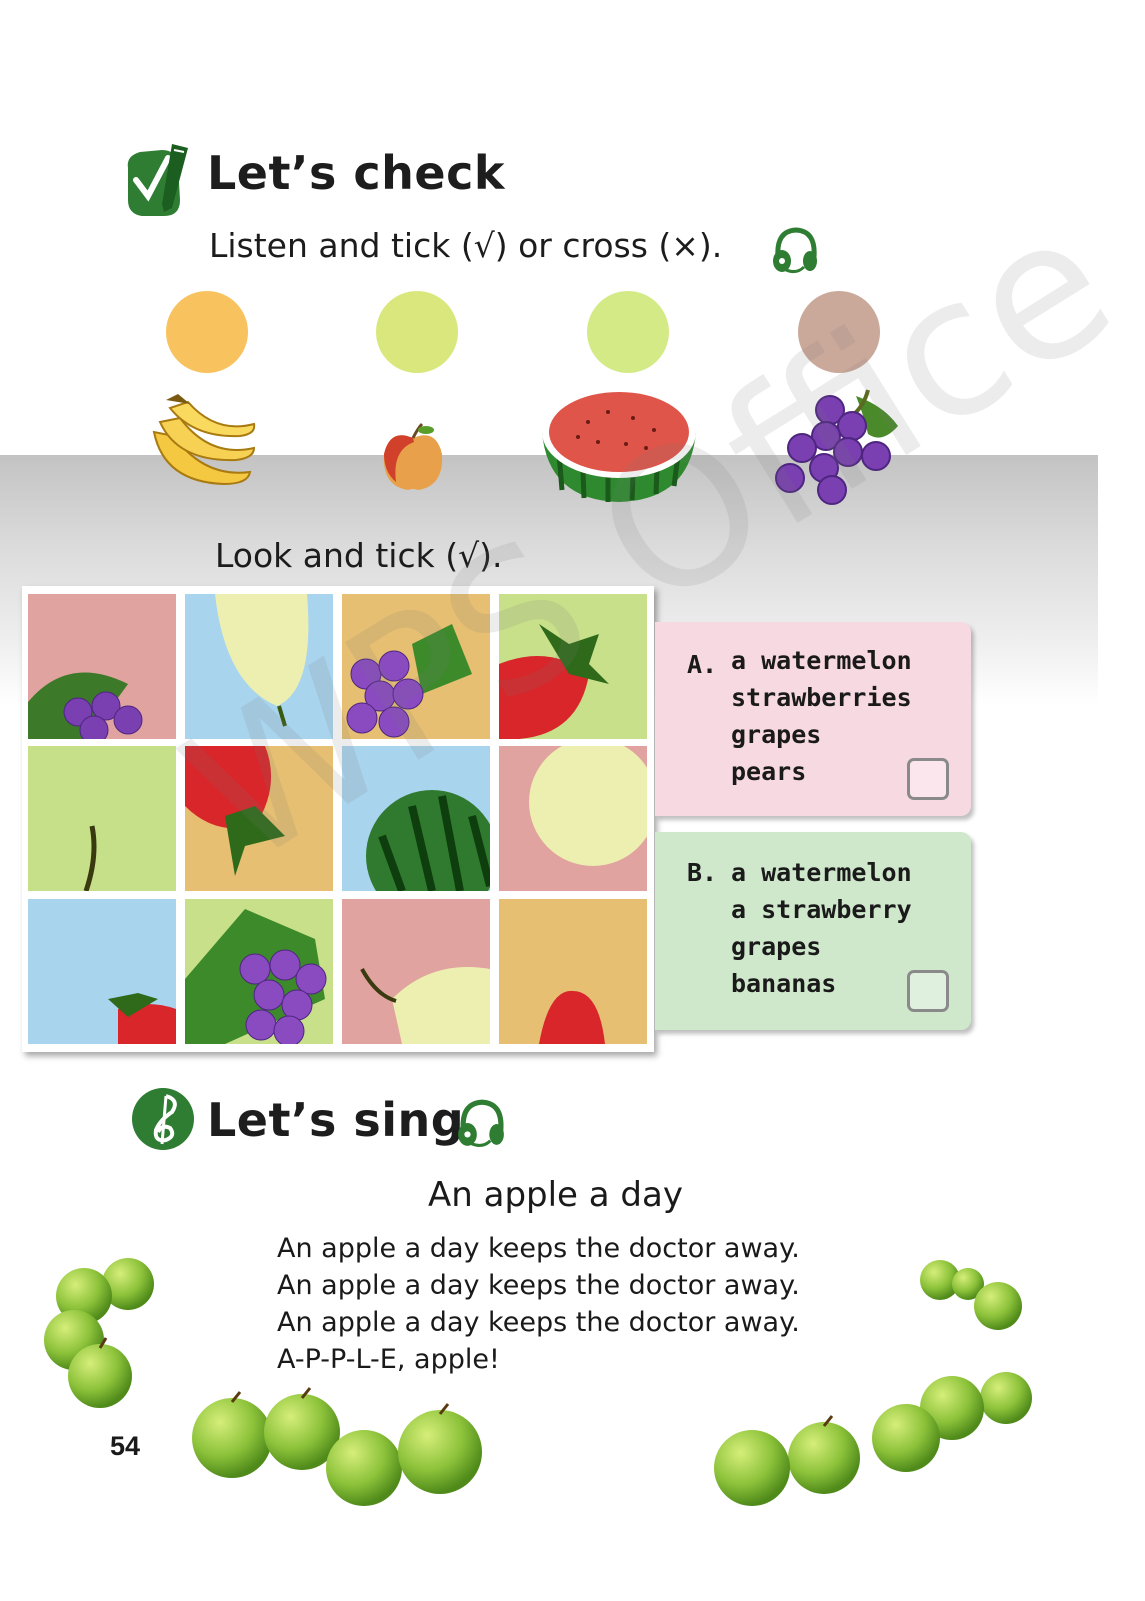 This screenshot has height=1601, width=1145. I want to click on check-pencil-icon, so click(158, 179).